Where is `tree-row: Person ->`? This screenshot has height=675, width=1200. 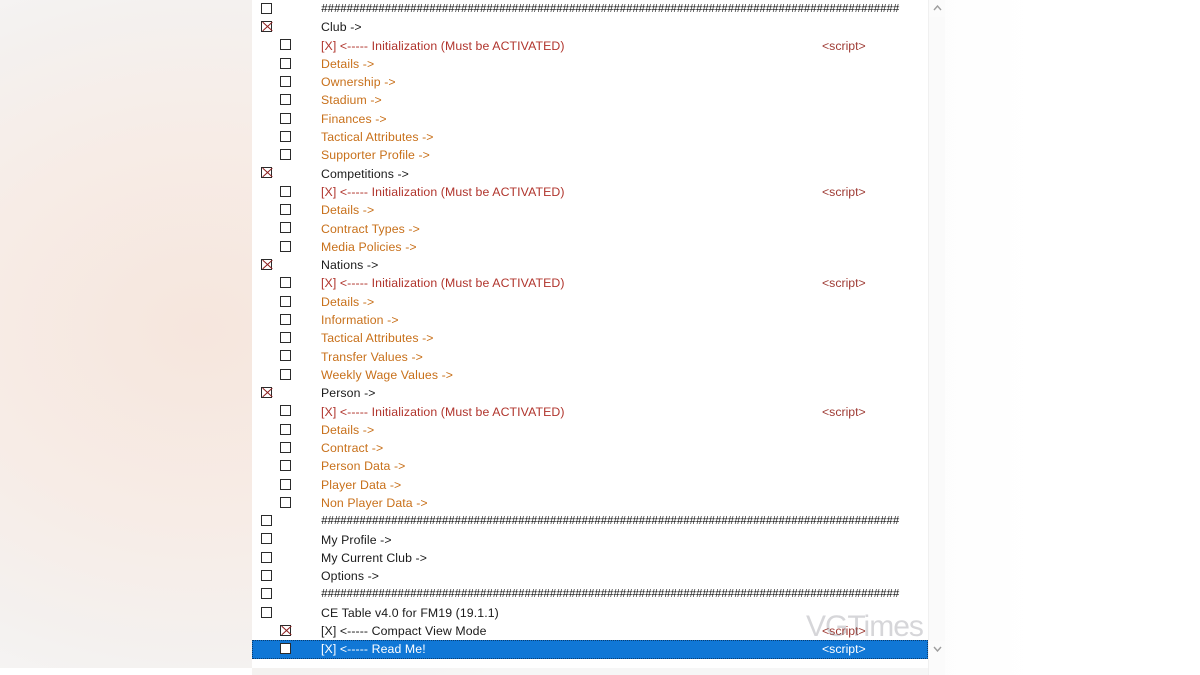
tree-row: Person -> is located at coordinates (590, 393).